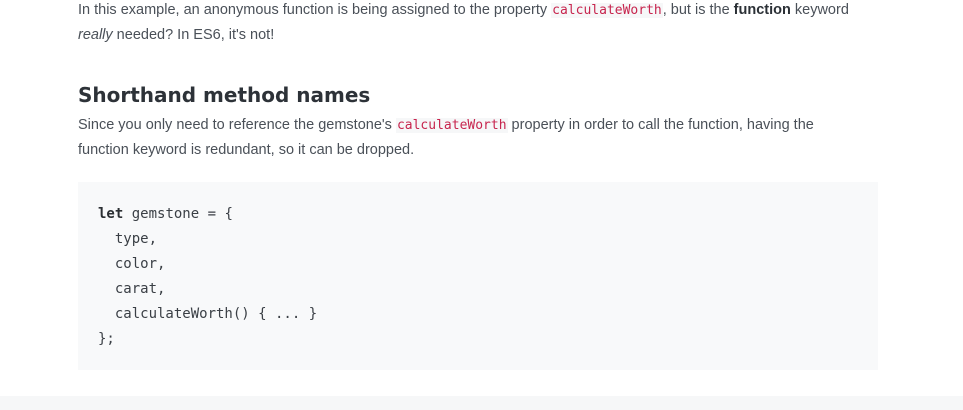 This screenshot has width=963, height=410. What do you see at coordinates (132, 264) in the screenshot?
I see `code-line-3: color,` at bounding box center [132, 264].